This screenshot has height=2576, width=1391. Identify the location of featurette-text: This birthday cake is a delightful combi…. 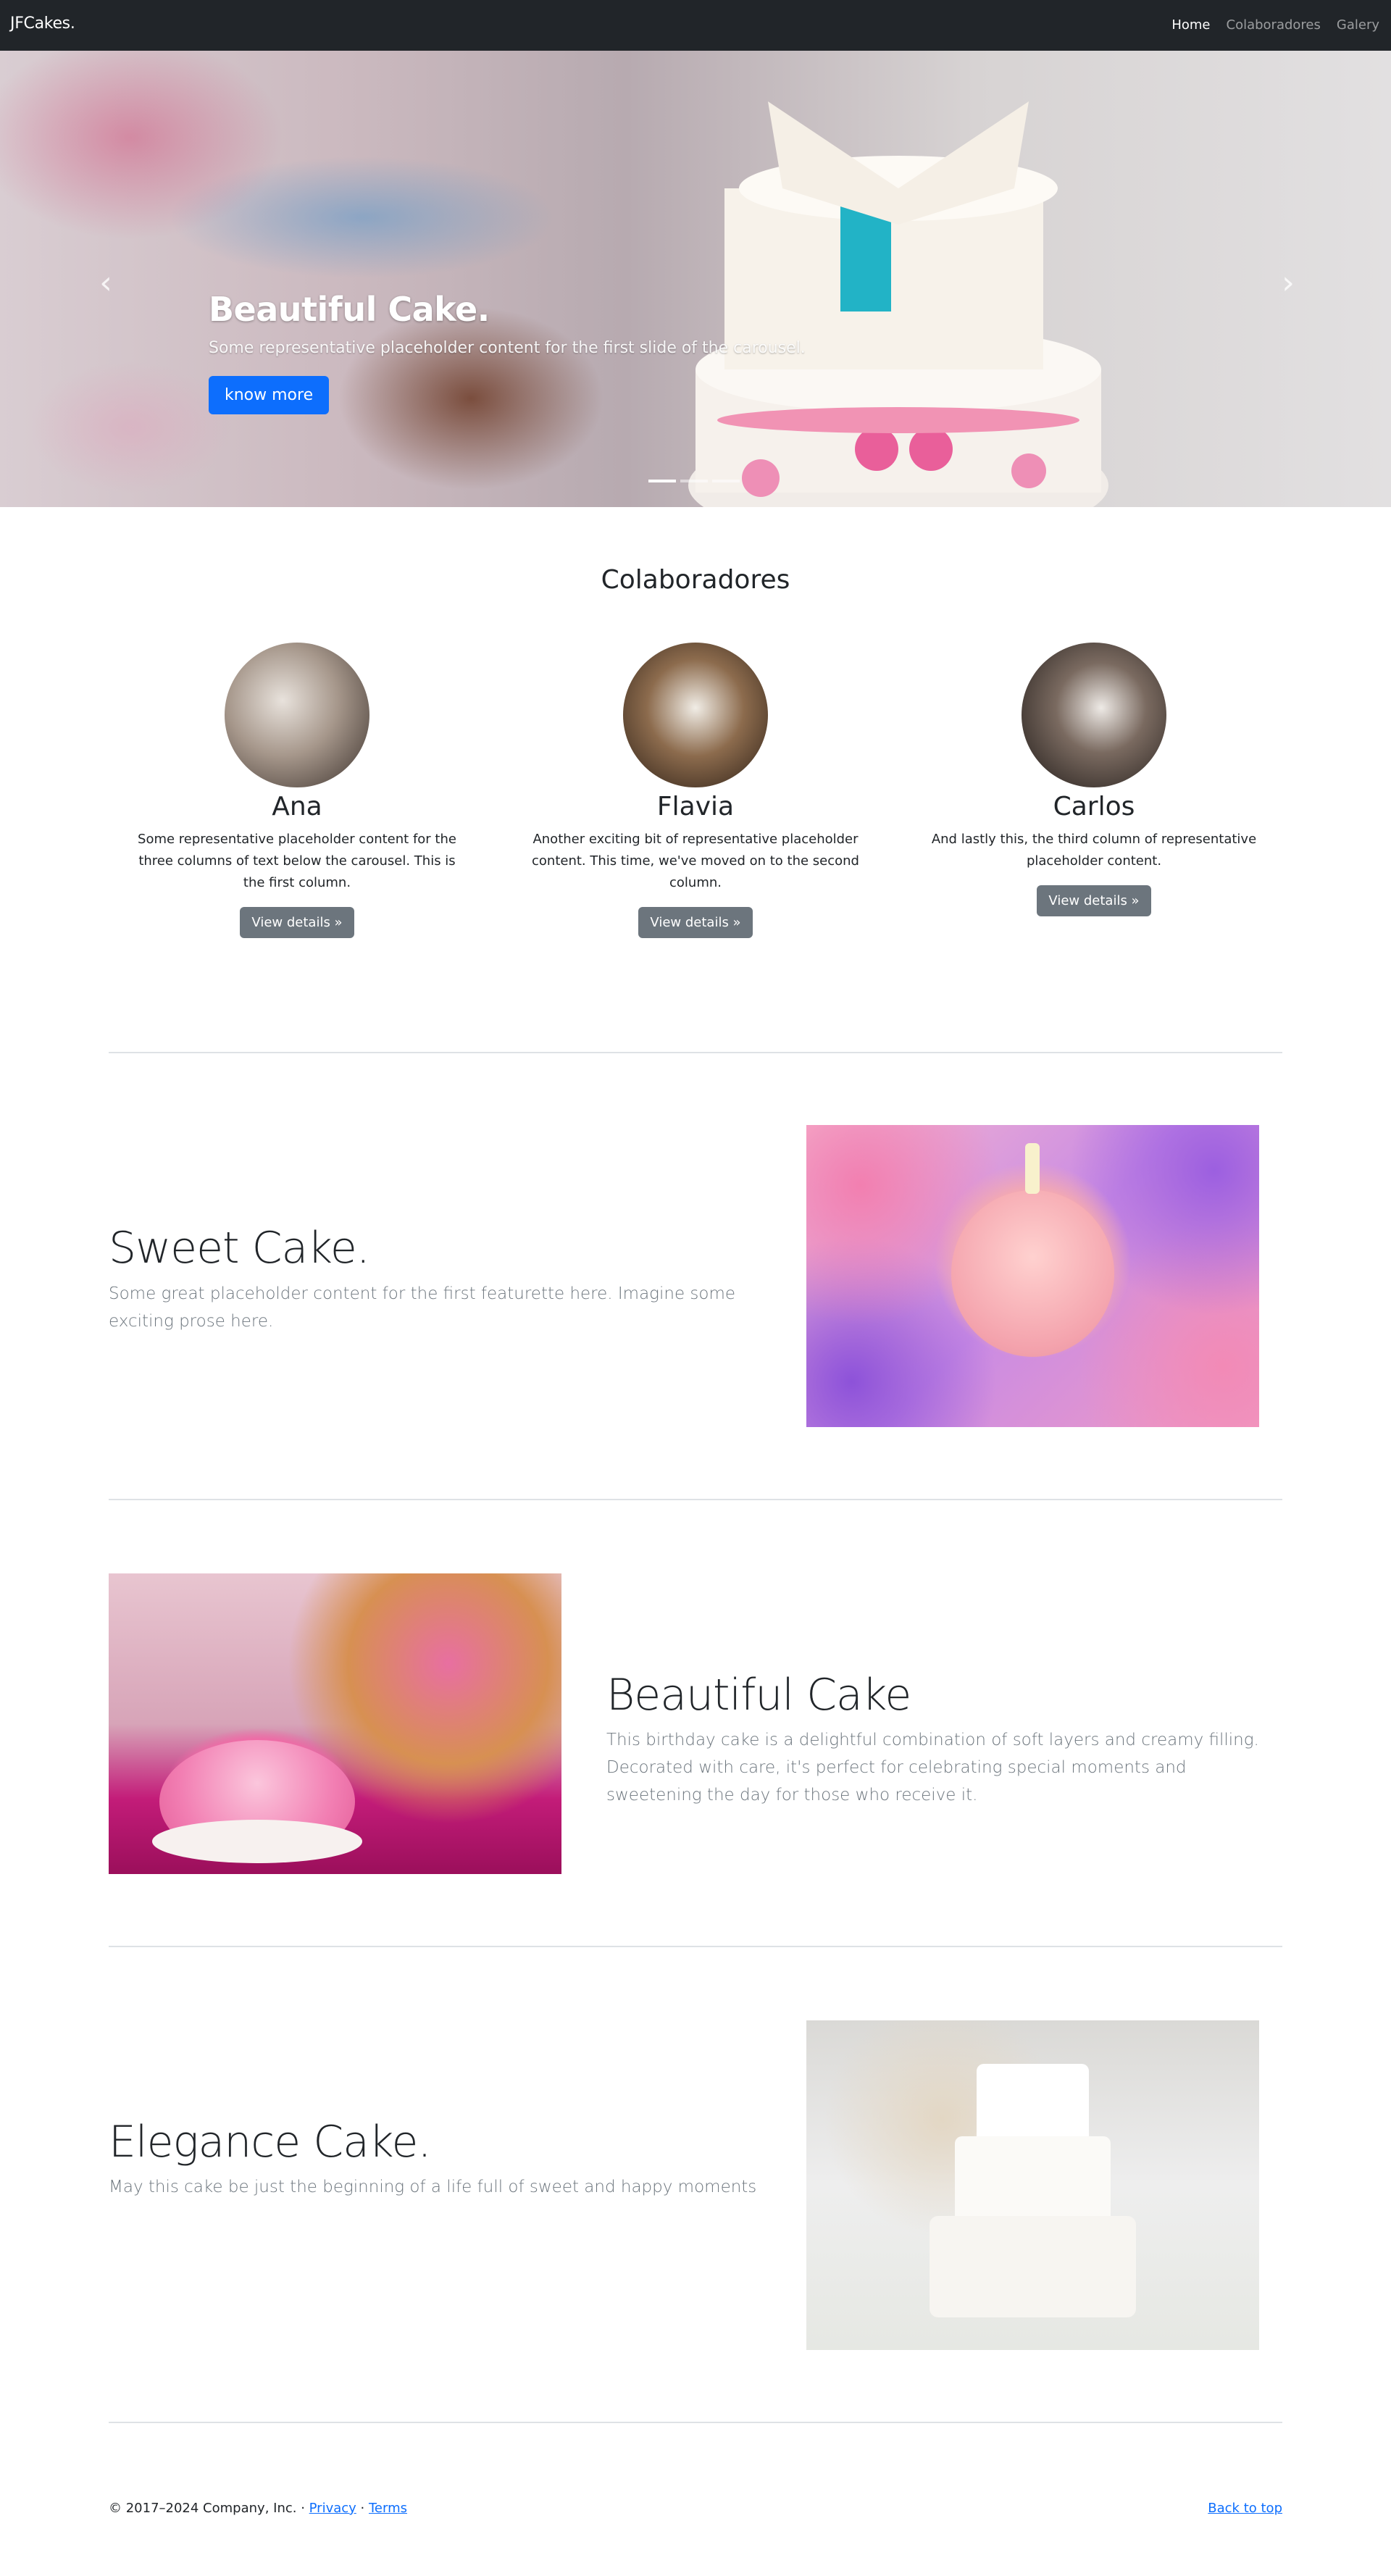
(933, 1768).